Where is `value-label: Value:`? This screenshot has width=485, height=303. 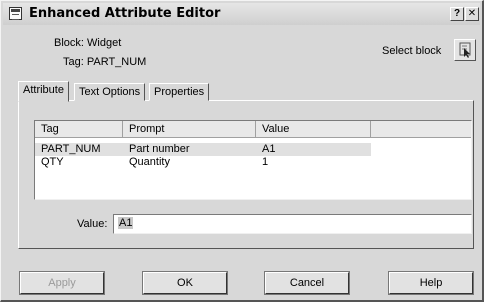
value-label: Value: is located at coordinates (92, 224).